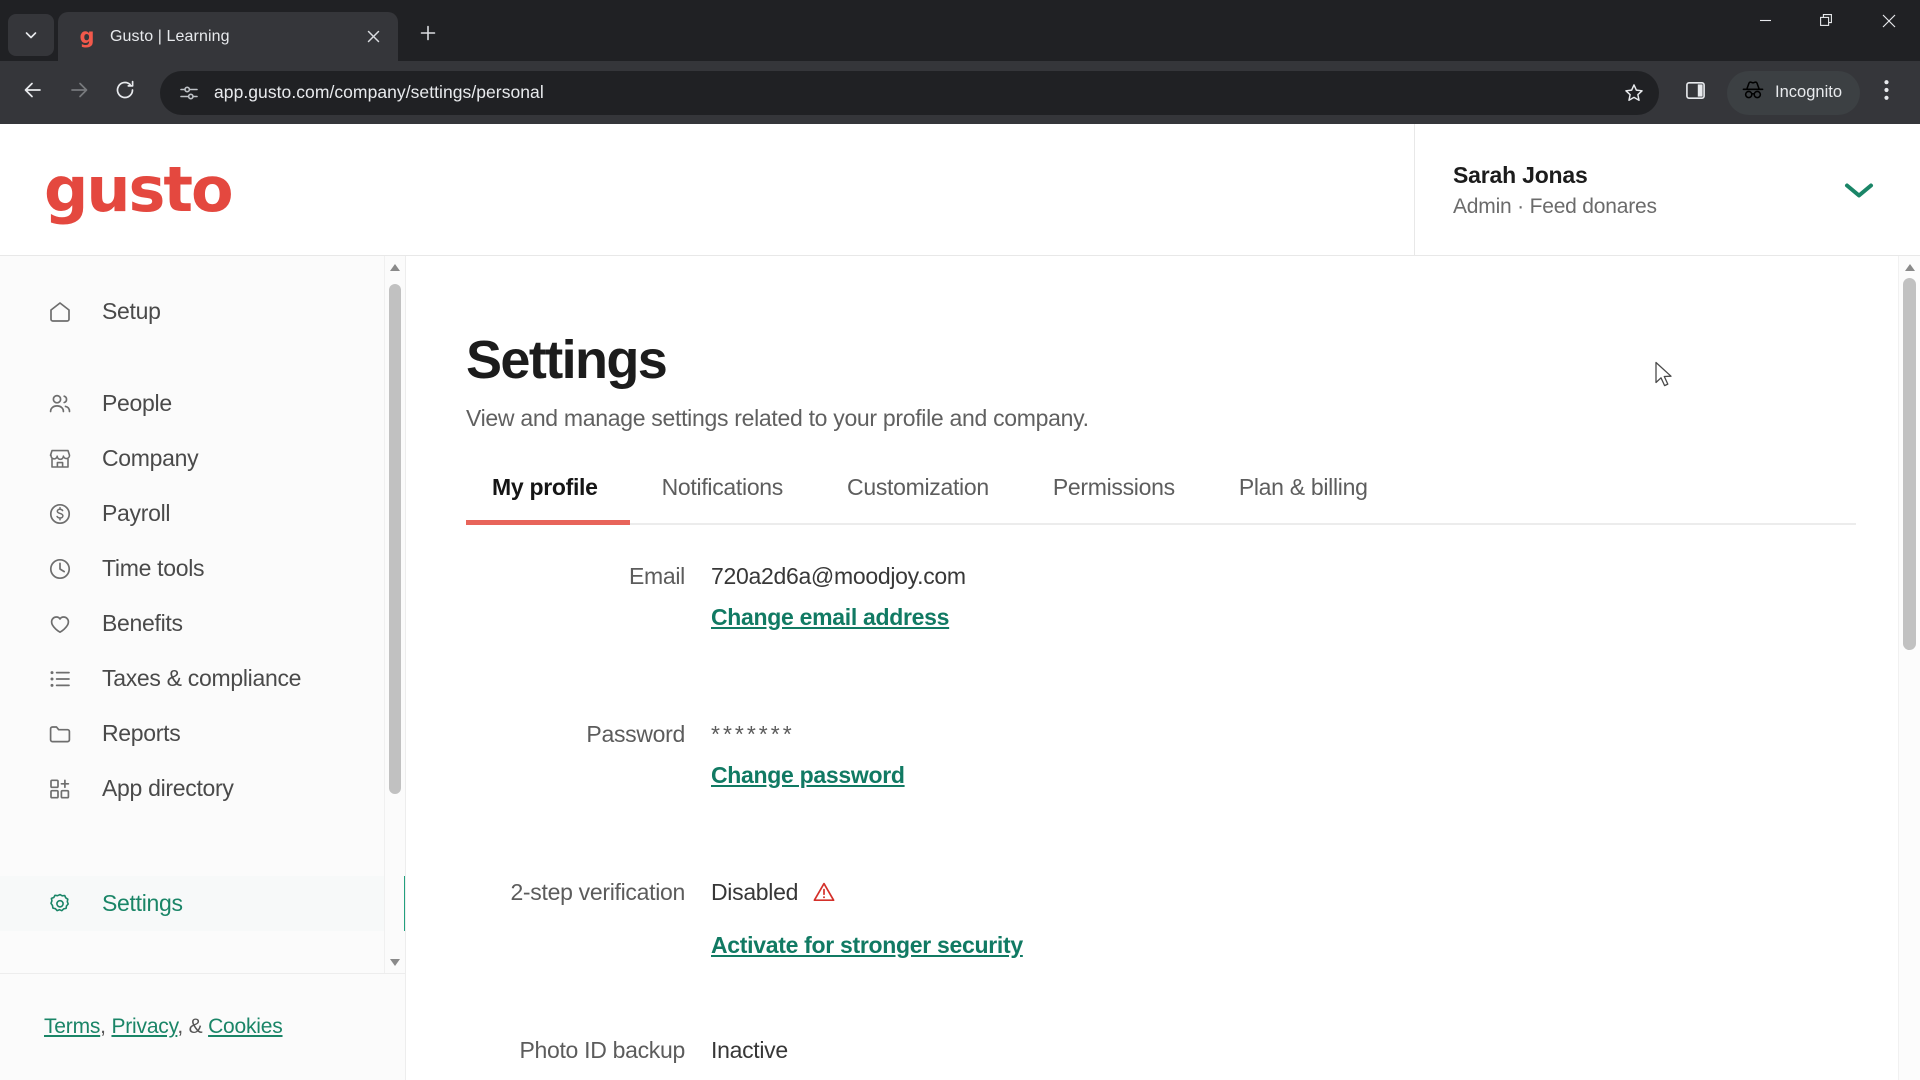 This screenshot has height=1080, width=1920. I want to click on sidebar-footer: Terms, Privacy, & Cookies, so click(202, 1026).